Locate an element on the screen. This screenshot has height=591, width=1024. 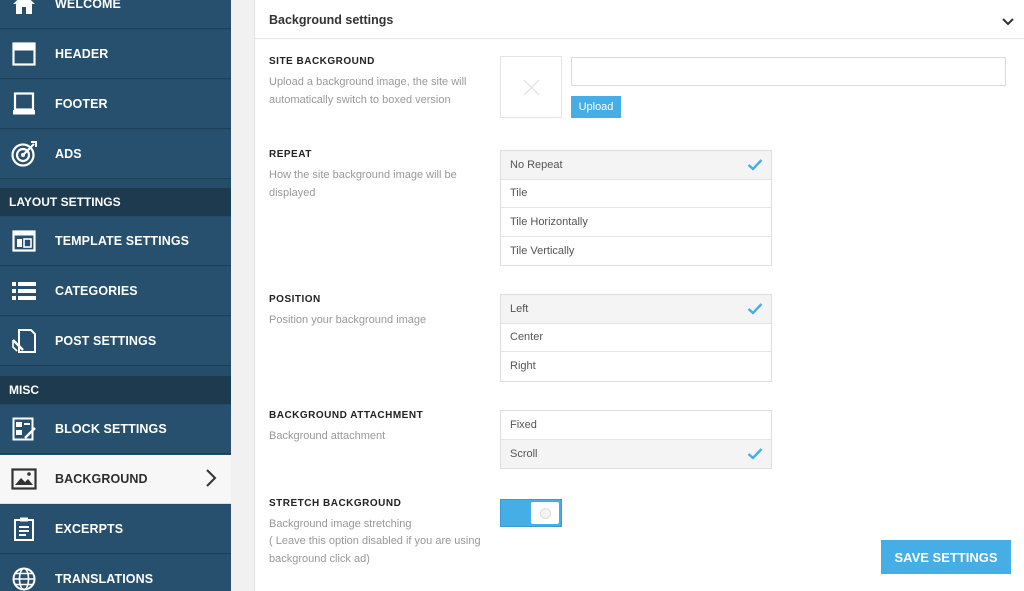
sidebar-item-excerpts: EXCERPTS is located at coordinates (115, 529).